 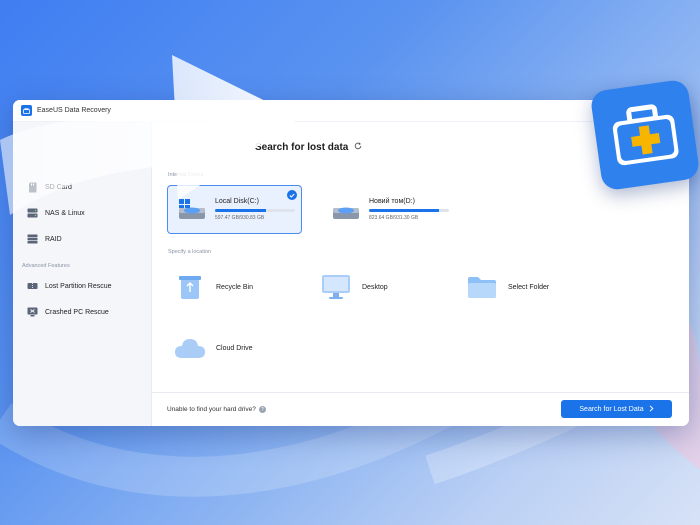 I want to click on sidebar-item-lost-partition-rescue: Lost Partition Rescue, so click(x=82, y=286).